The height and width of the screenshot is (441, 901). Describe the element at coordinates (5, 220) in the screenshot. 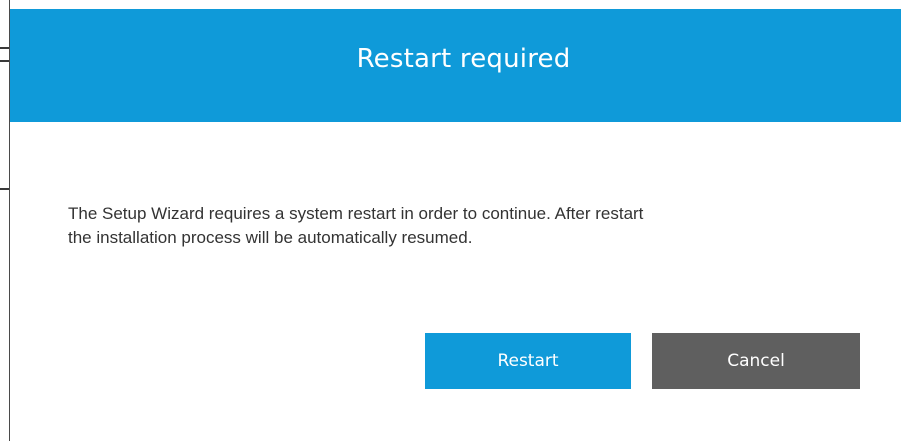

I see `background-window-edge` at that location.